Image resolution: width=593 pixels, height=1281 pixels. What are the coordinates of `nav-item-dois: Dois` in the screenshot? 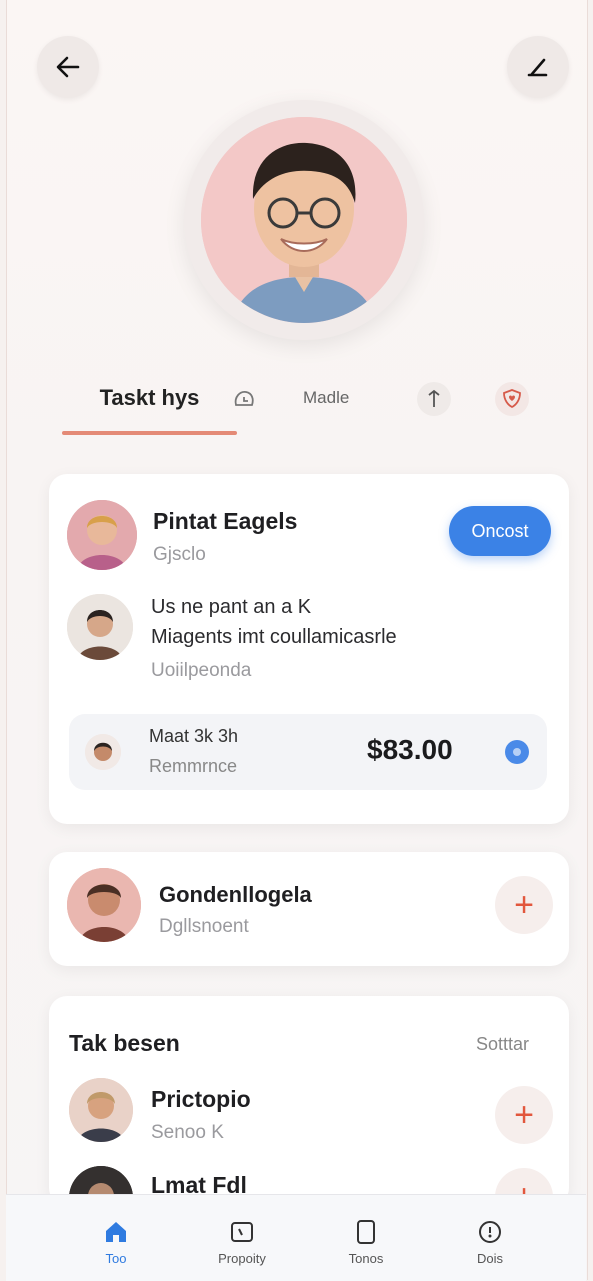 It's located at (490, 1238).